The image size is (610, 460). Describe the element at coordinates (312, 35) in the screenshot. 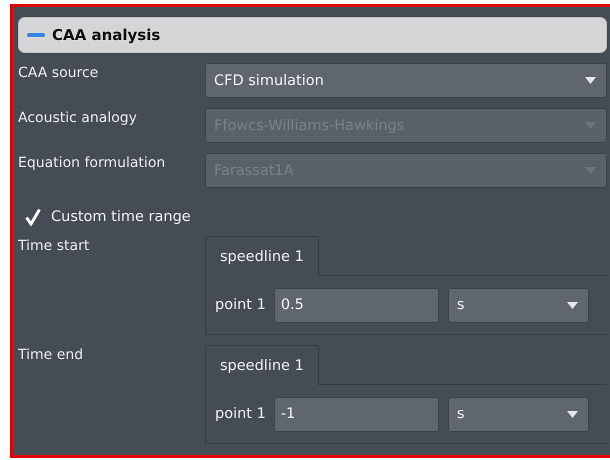

I see `section-header: CAA analysis` at that location.